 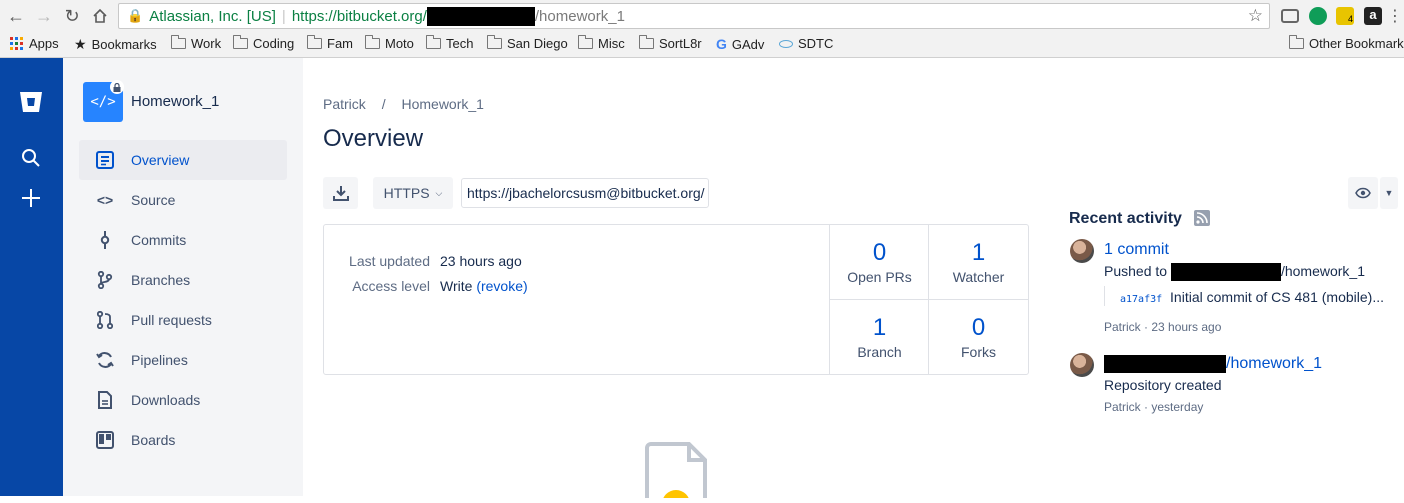 I want to click on commit-hash: a17af3f, so click(x=1141, y=299).